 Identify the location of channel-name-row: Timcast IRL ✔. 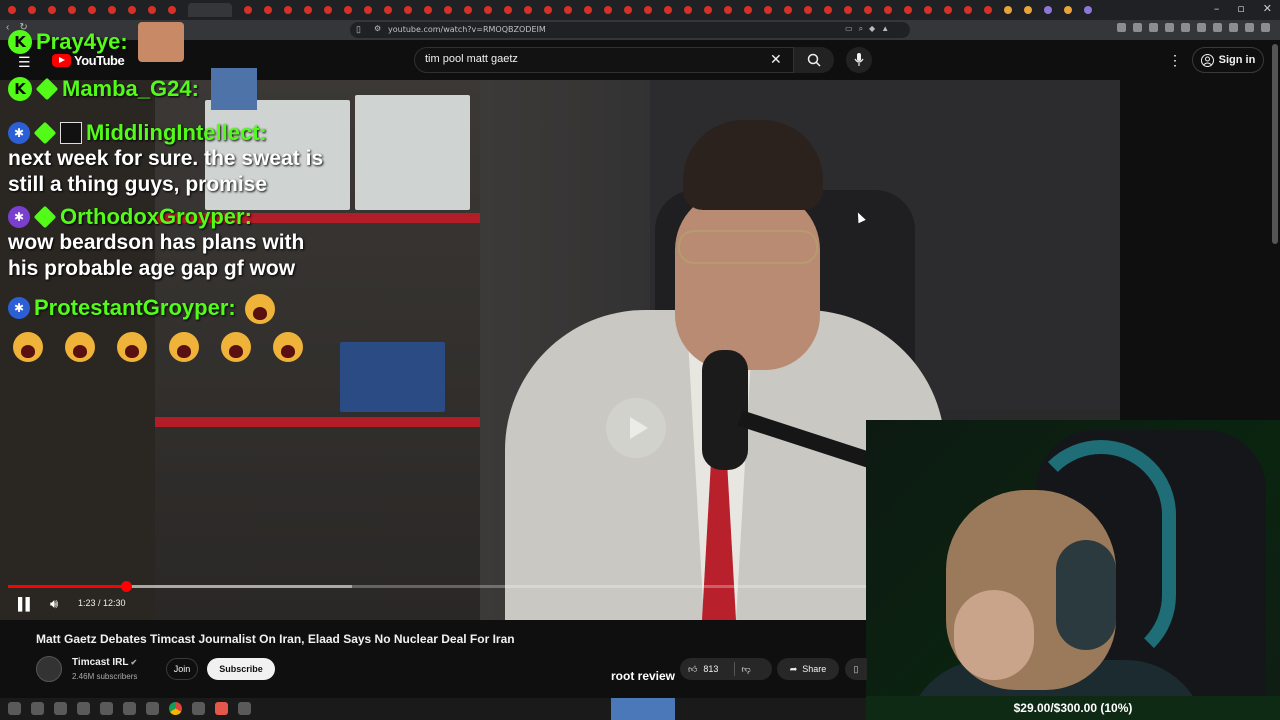
(104, 662).